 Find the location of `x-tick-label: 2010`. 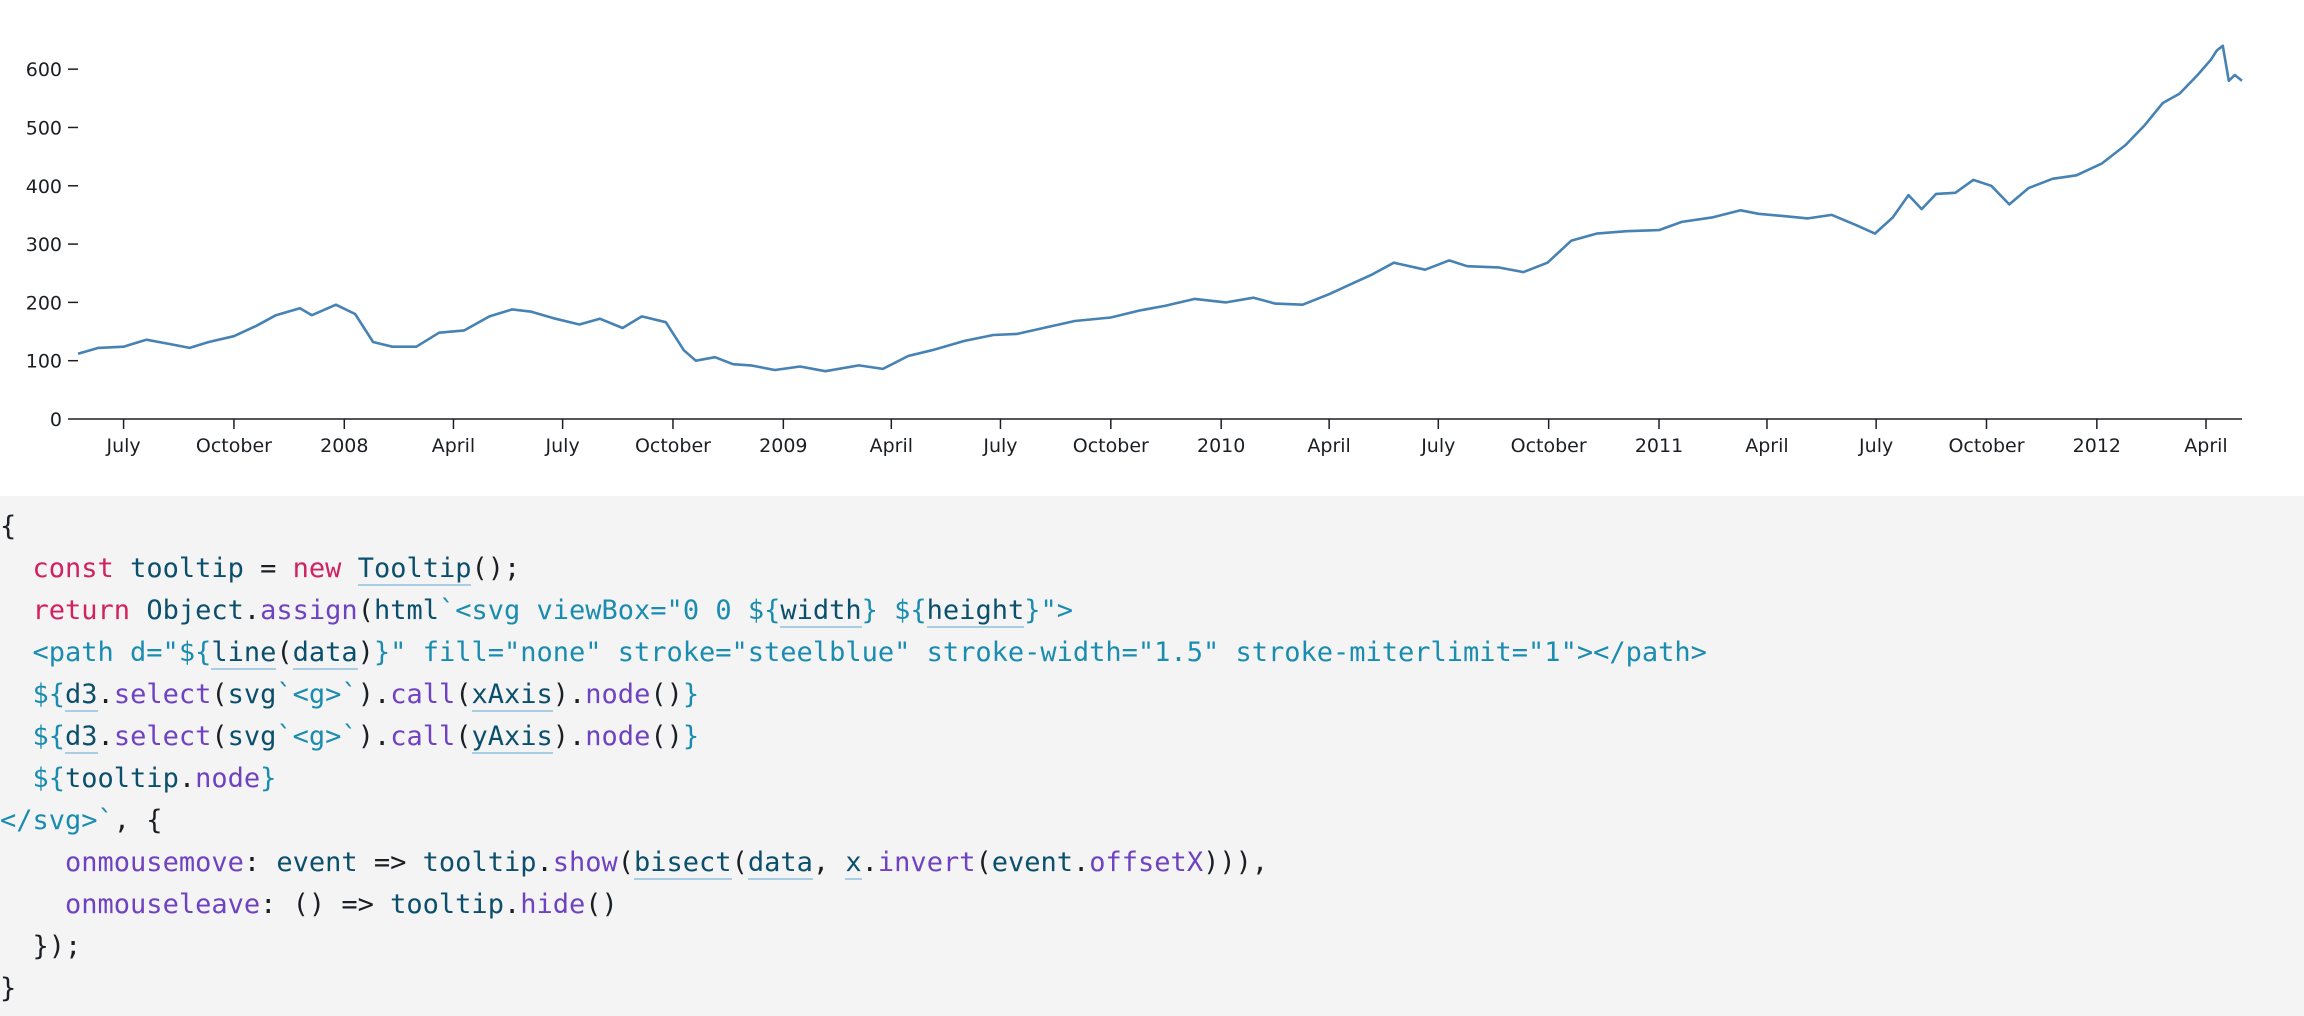

x-tick-label: 2010 is located at coordinates (1221, 446).